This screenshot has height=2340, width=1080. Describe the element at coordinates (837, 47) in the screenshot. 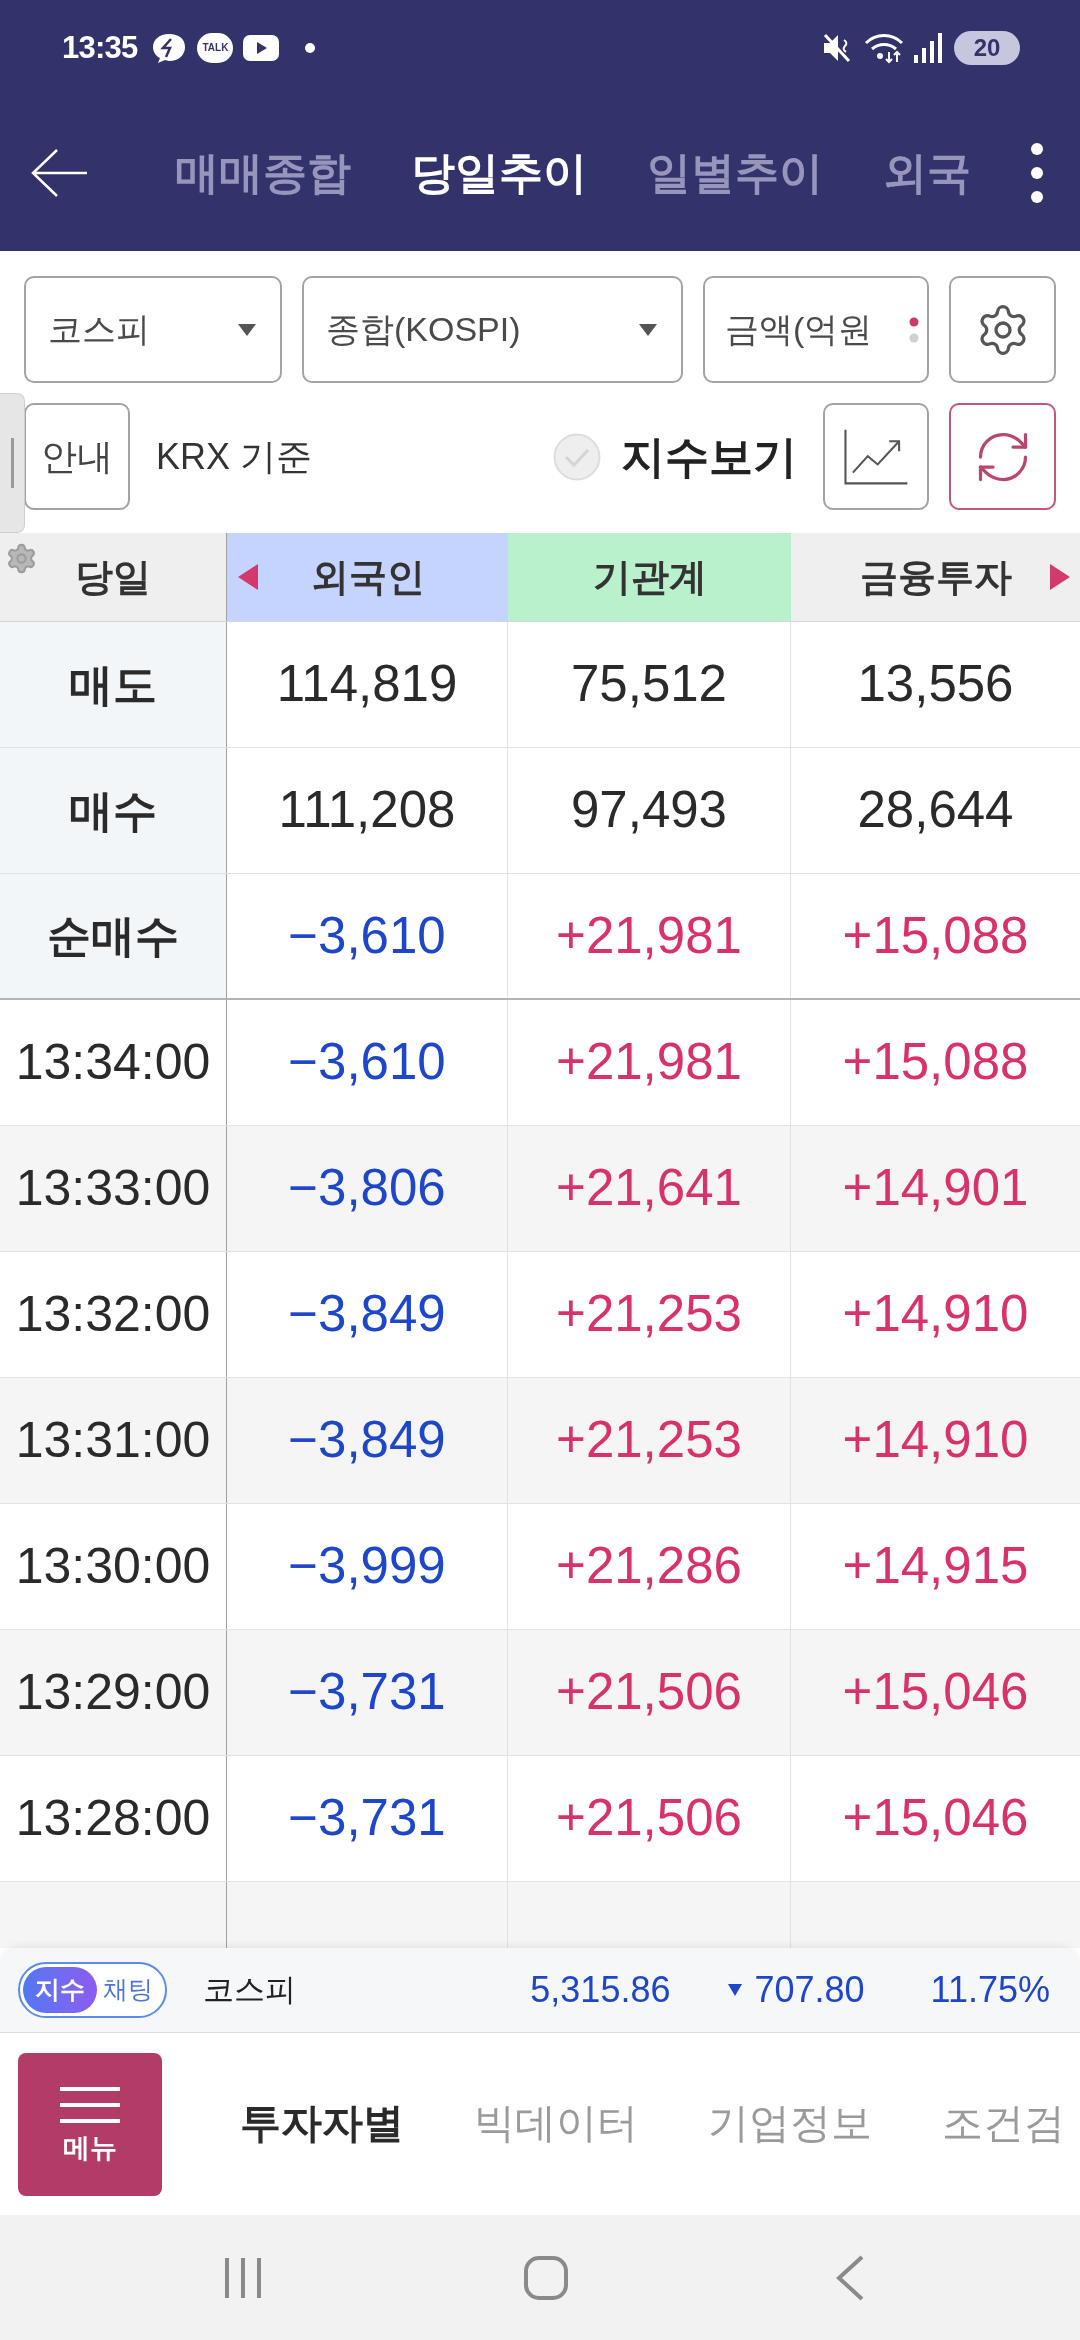

I see `mute-icon` at that location.